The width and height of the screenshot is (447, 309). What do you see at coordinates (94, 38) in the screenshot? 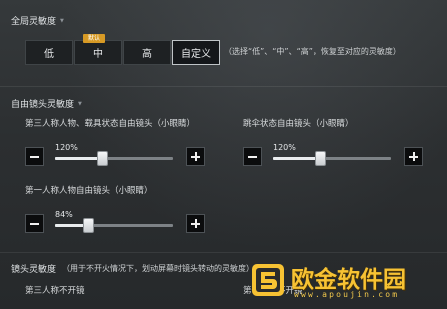
I see `default-badge: 默认` at bounding box center [94, 38].